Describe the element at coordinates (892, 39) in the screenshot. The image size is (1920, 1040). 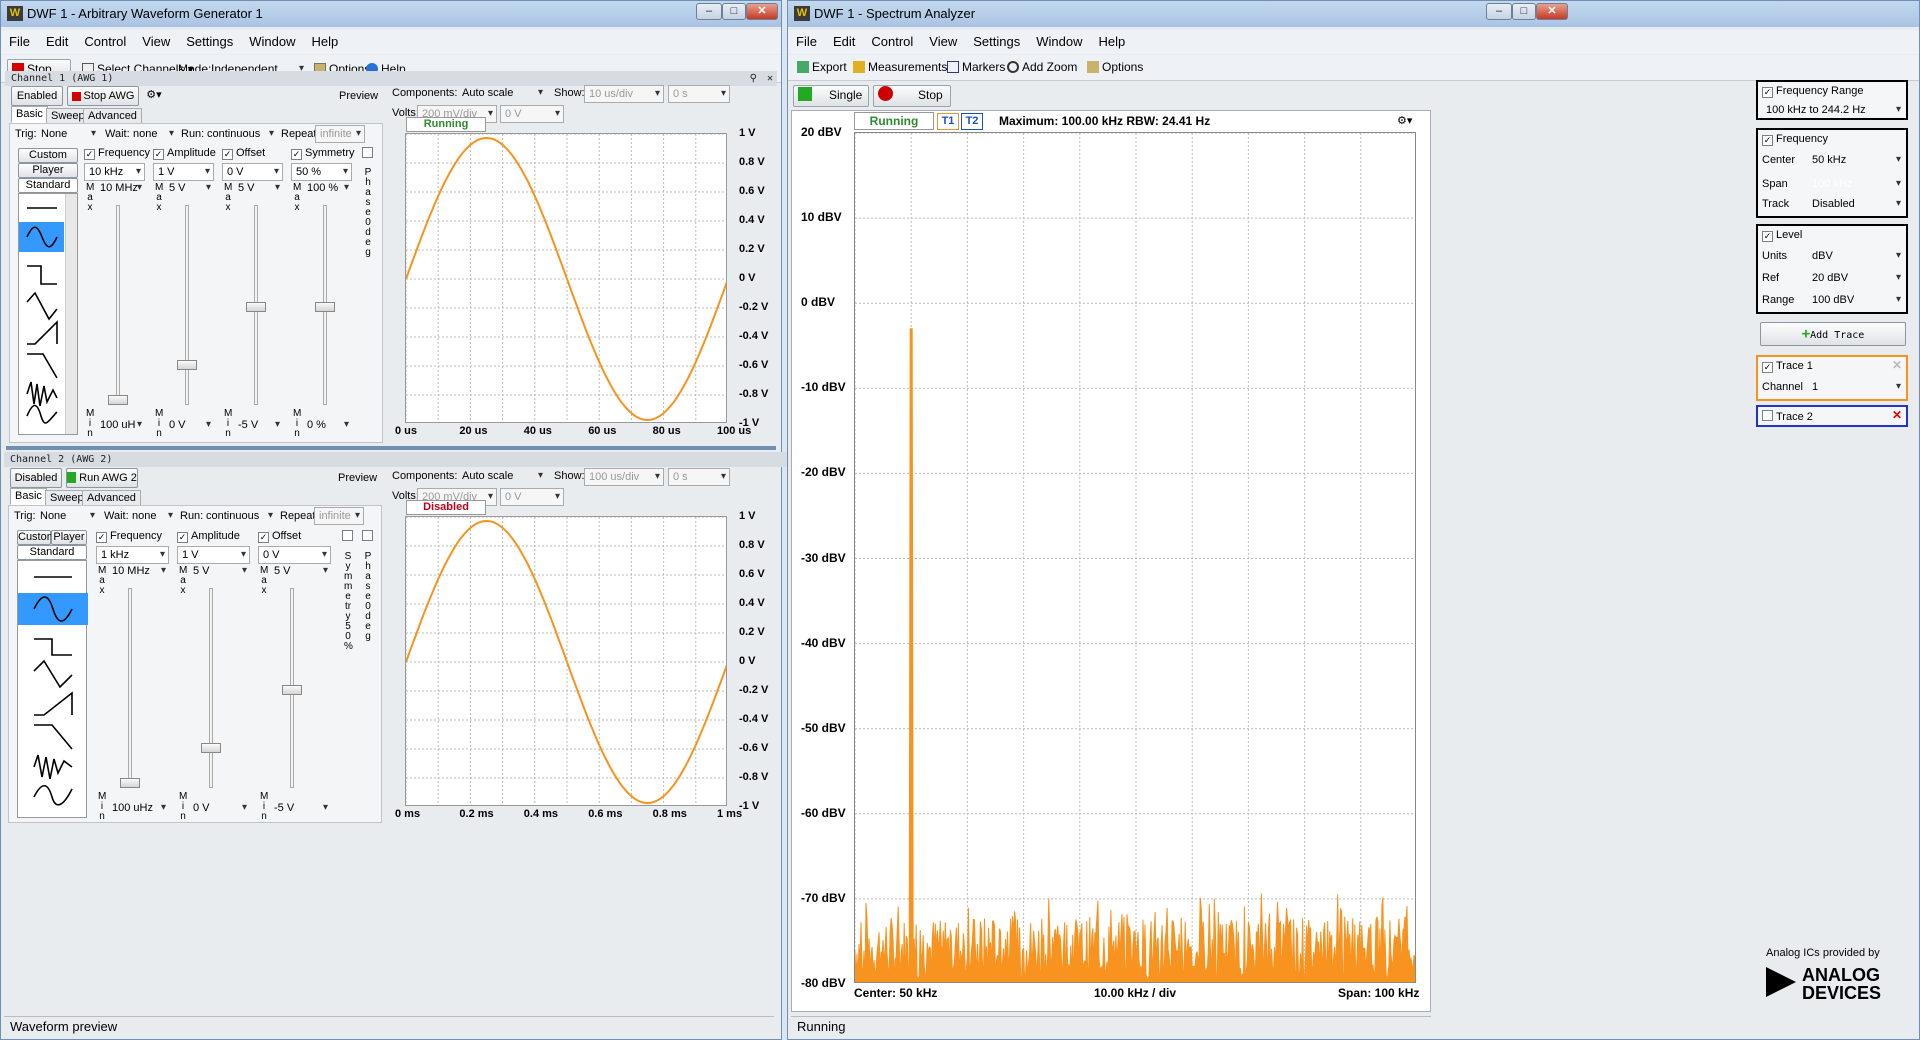
I see `menu-control: Control` at that location.